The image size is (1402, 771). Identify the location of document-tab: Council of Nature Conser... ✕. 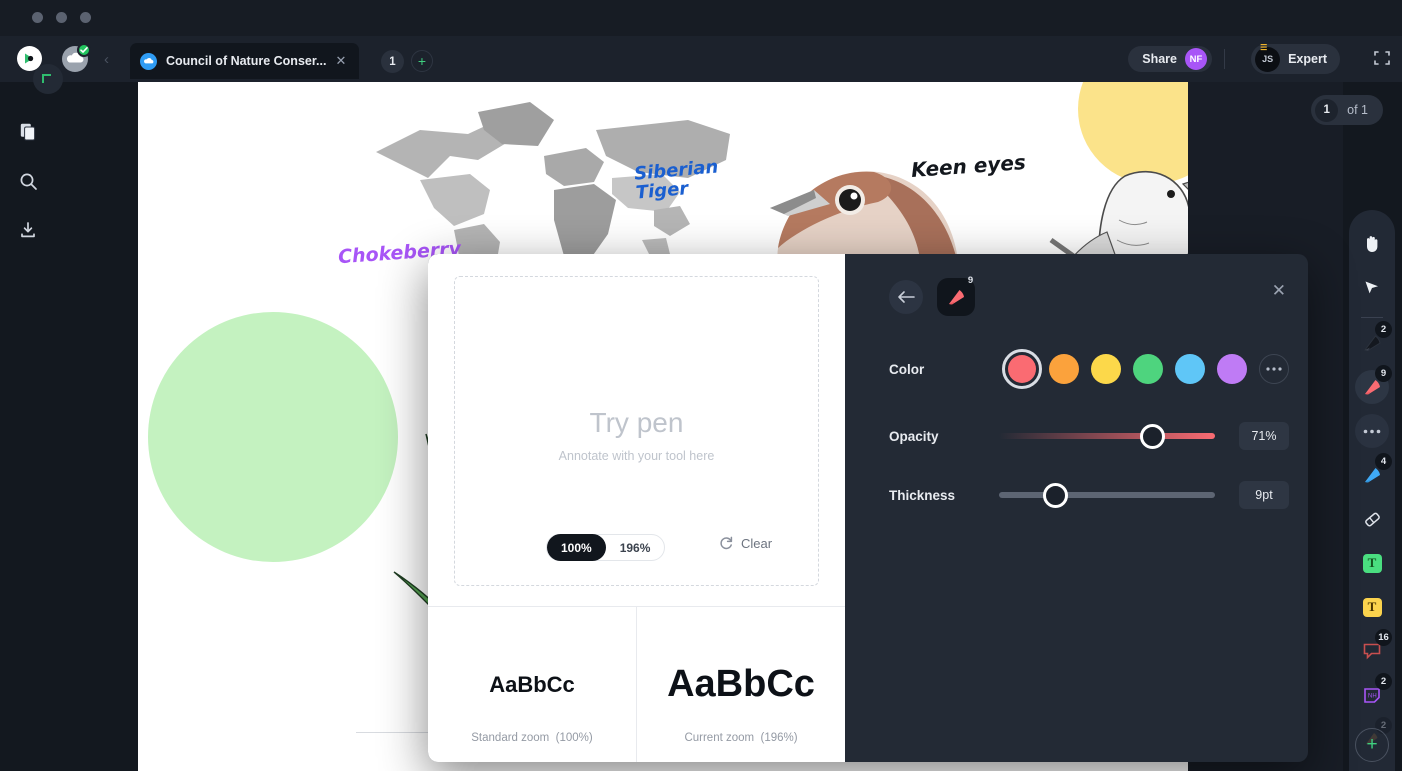
(245, 61).